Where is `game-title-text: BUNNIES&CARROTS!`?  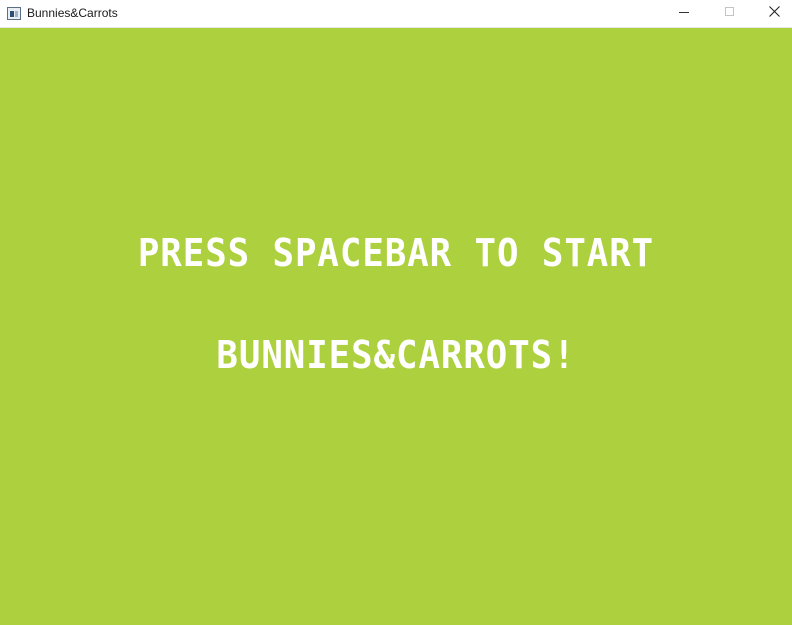
game-title-text: BUNNIES&CARROTS! is located at coordinates (396, 355).